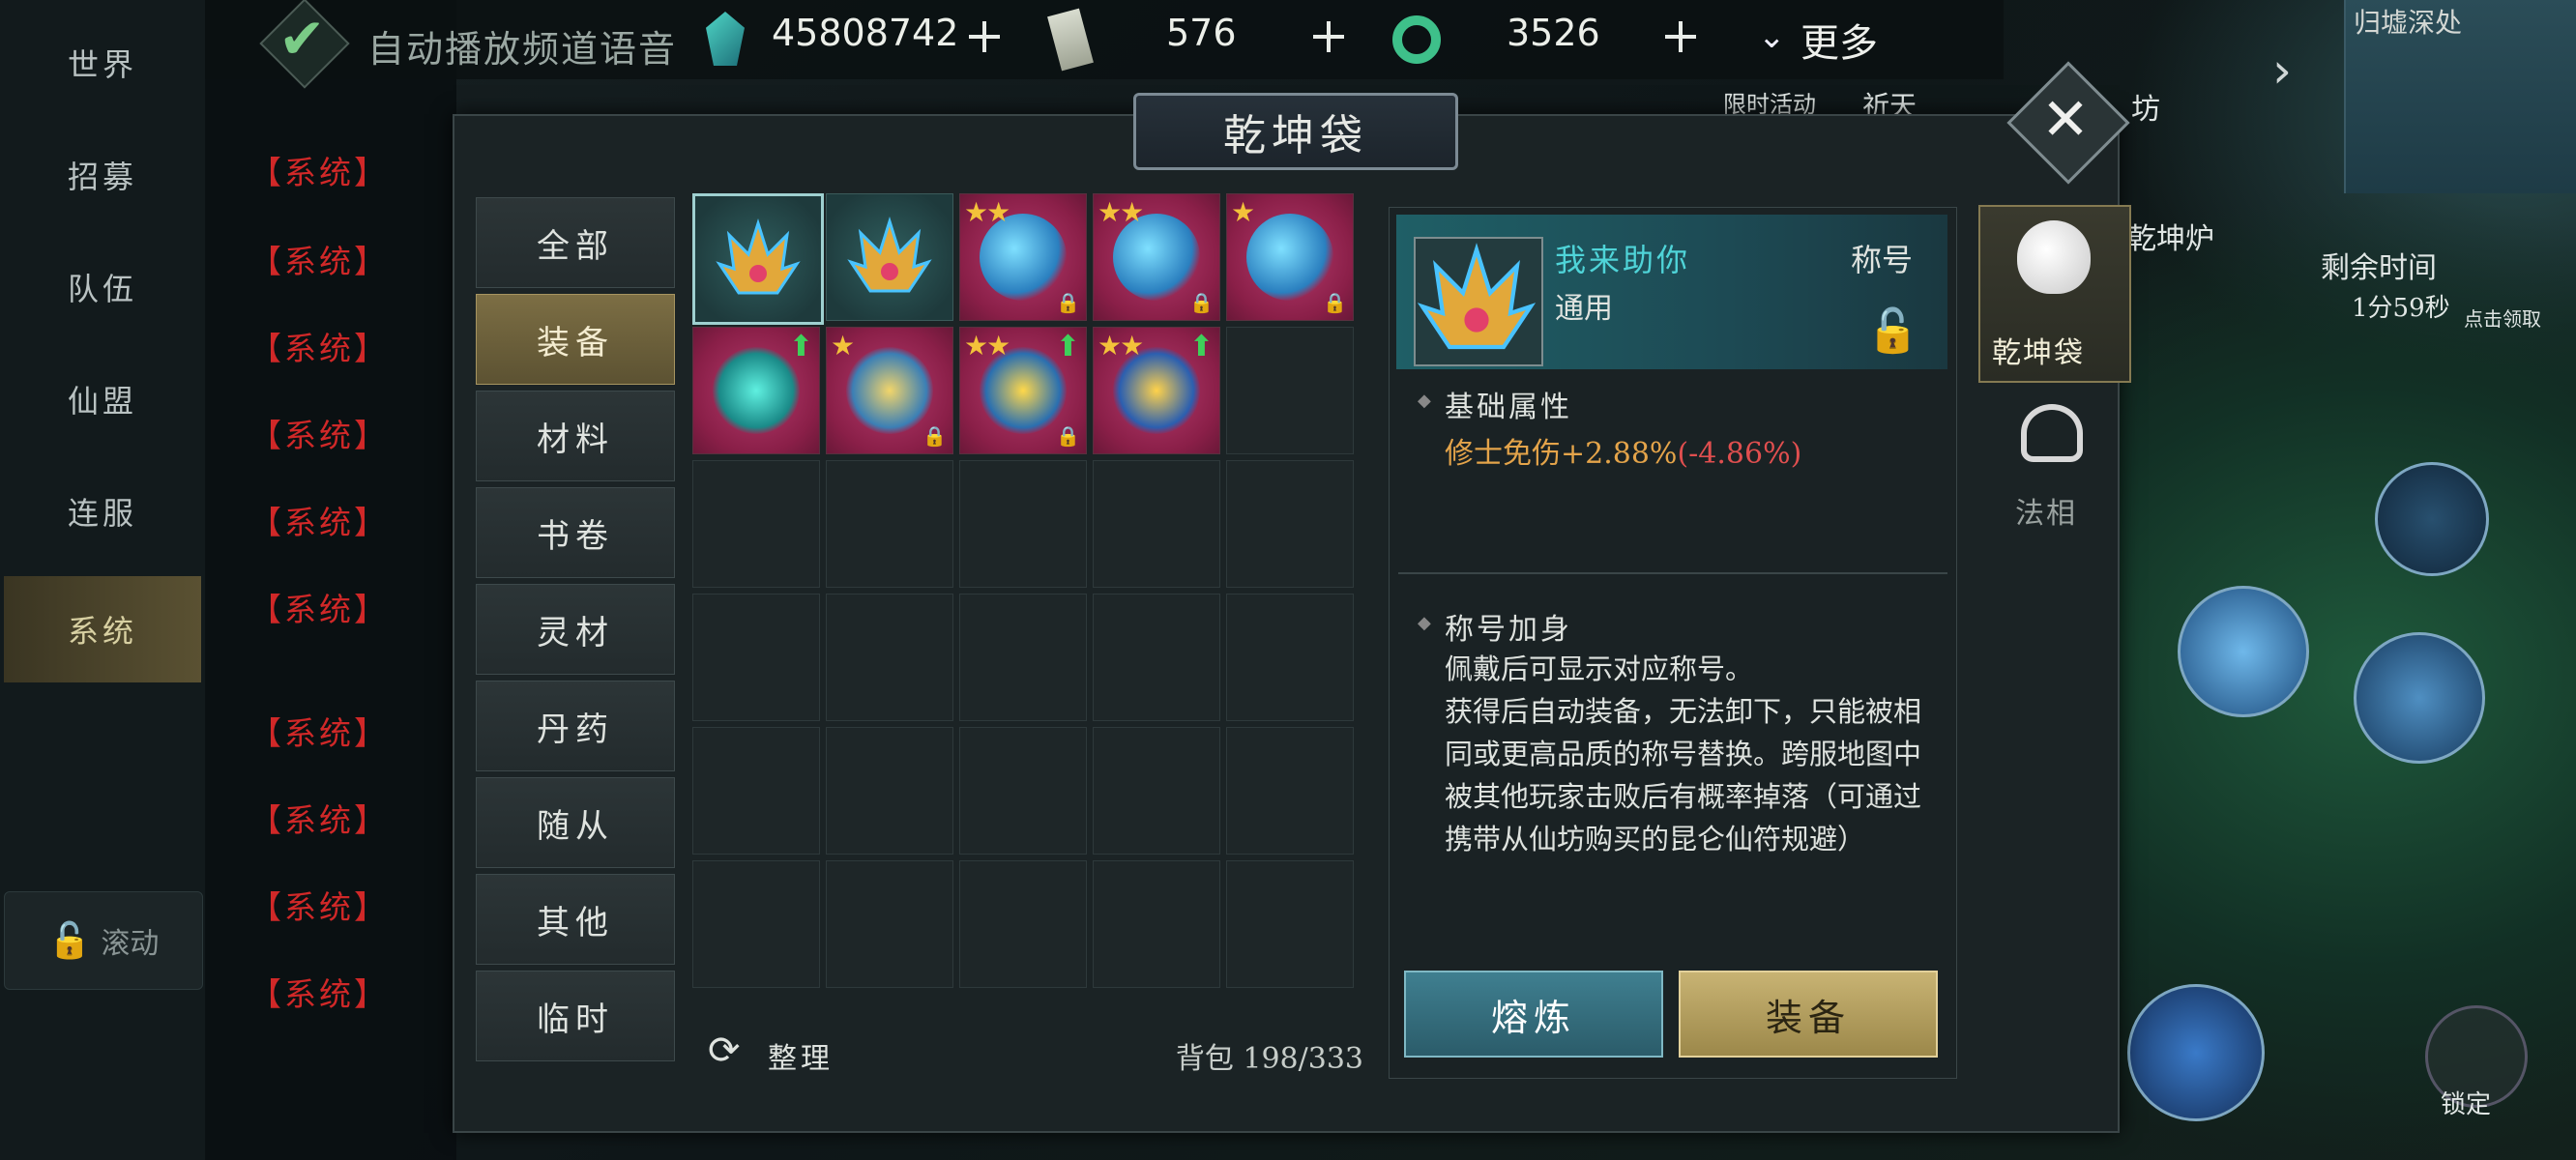  Describe the element at coordinates (575, 243) in the screenshot. I see `category-tab-all: 全部` at that location.